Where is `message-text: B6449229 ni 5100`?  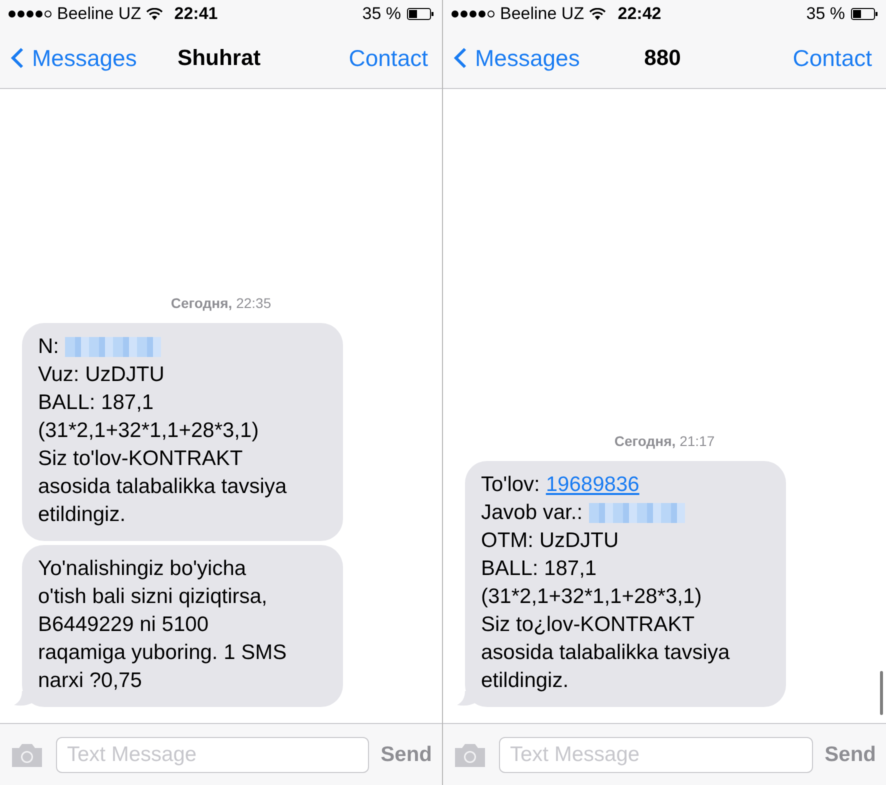 message-text: B6449229 ni 5100 is located at coordinates (123, 625).